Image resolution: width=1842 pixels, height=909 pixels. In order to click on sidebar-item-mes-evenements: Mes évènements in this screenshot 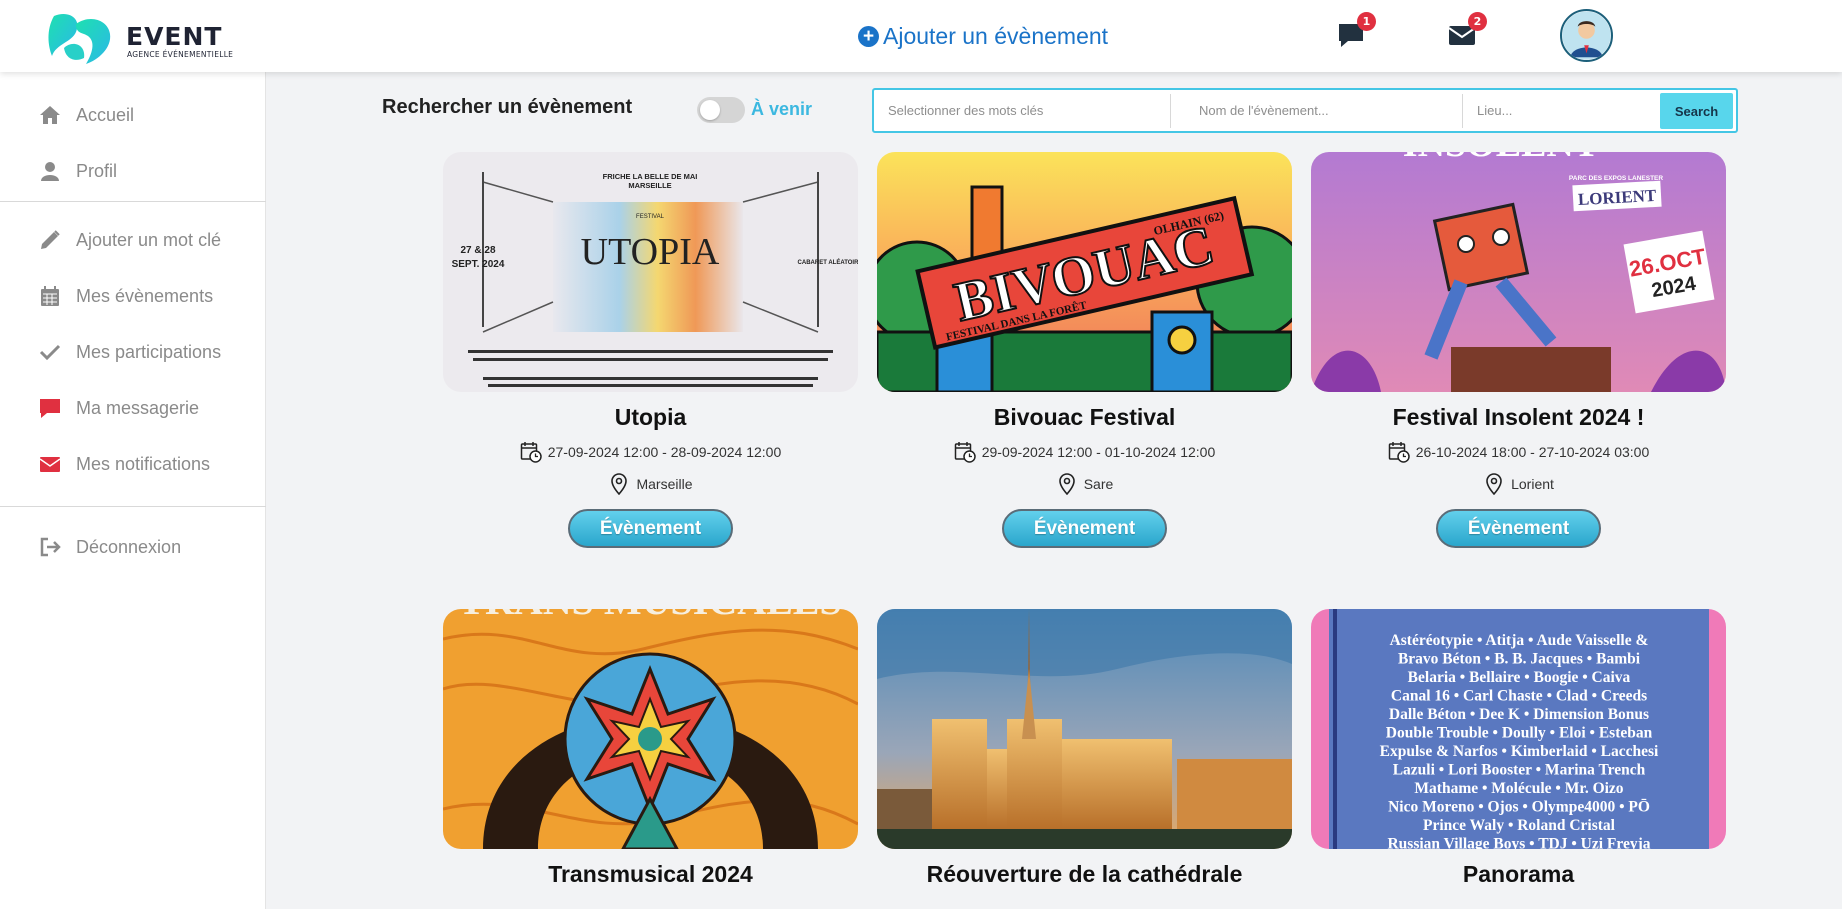, I will do `click(125, 296)`.